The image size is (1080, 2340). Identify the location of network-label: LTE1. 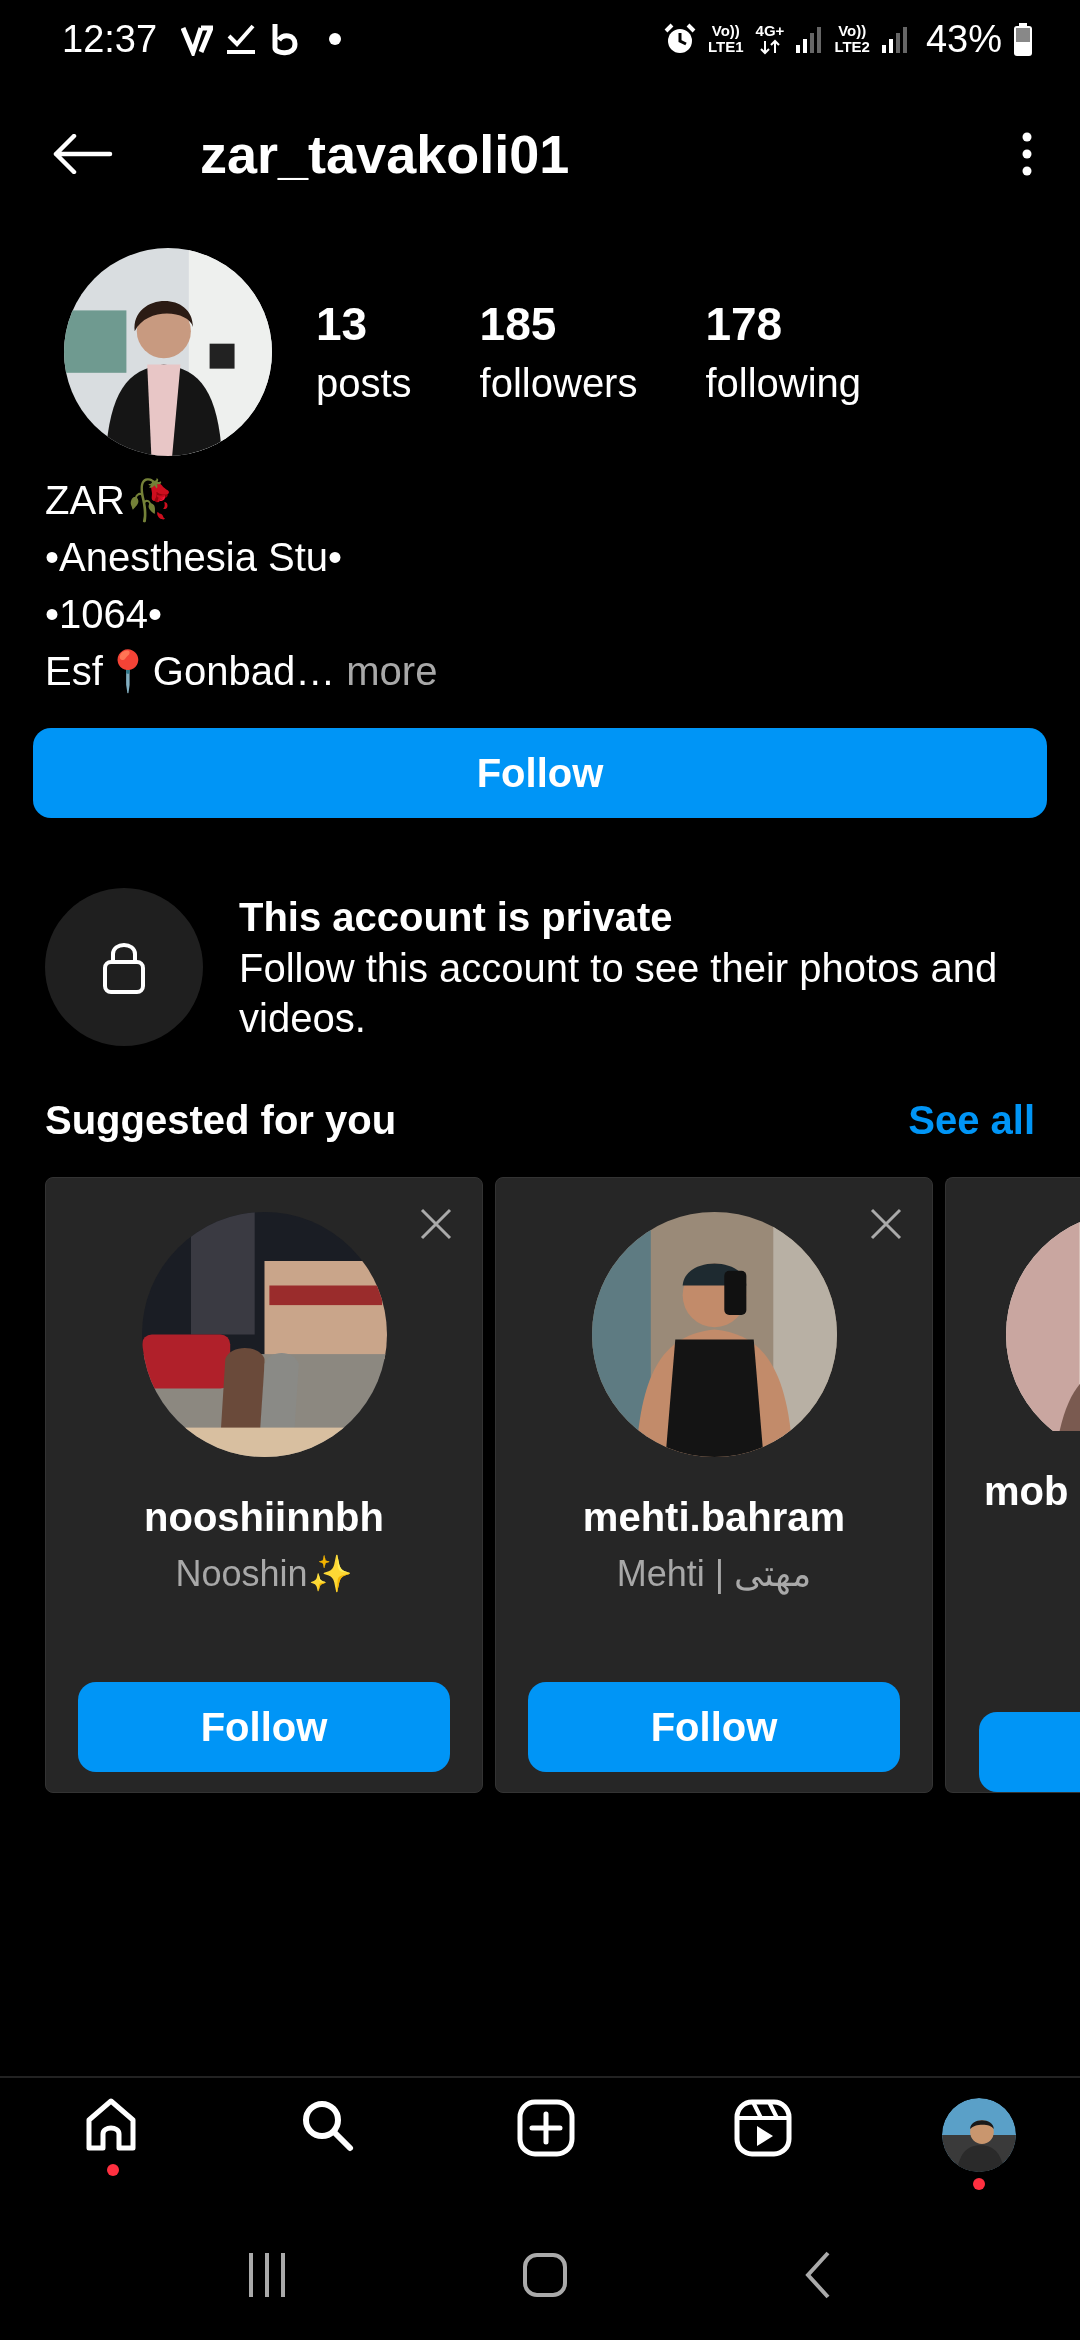
(726, 47).